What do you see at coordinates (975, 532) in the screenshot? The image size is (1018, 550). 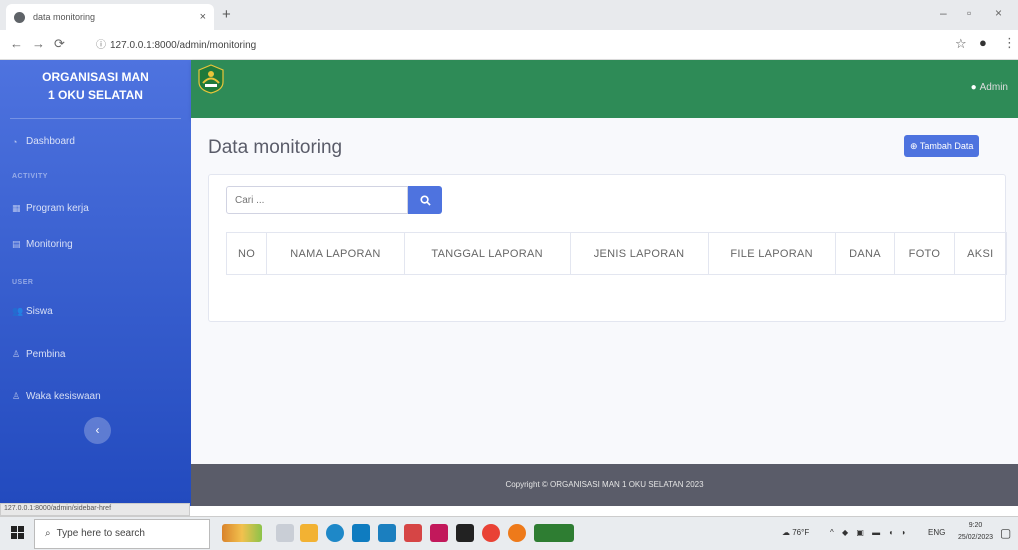 I see `taskbar-clock: 9:20 25/02/2023` at bounding box center [975, 532].